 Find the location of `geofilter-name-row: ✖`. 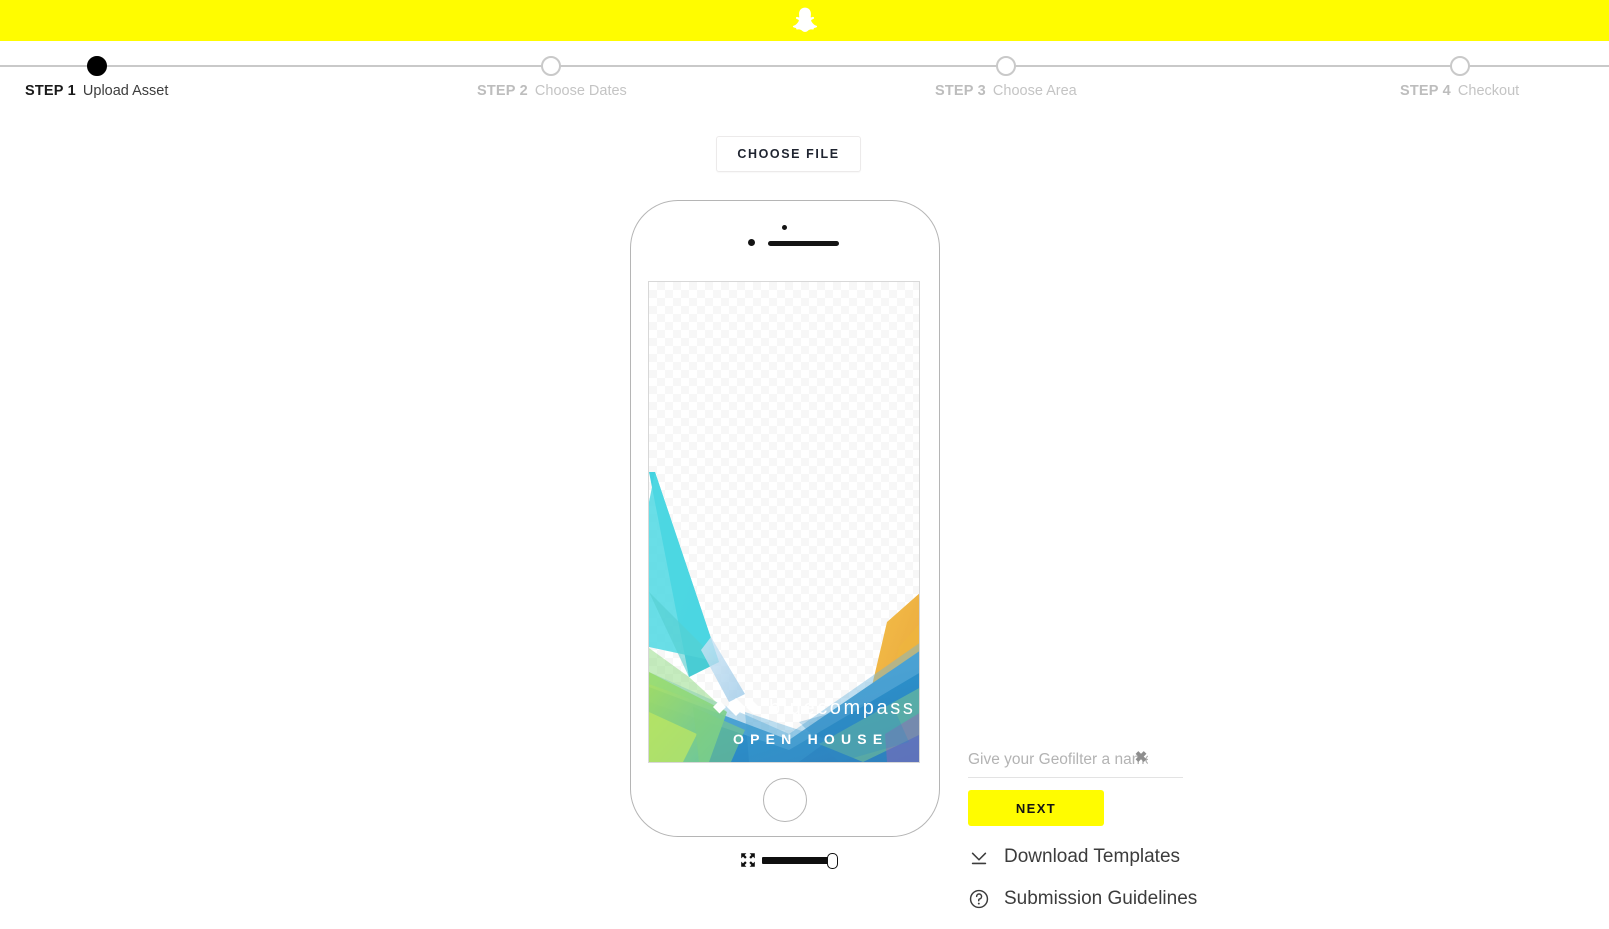

geofilter-name-row: ✖ is located at coordinates (1075, 760).